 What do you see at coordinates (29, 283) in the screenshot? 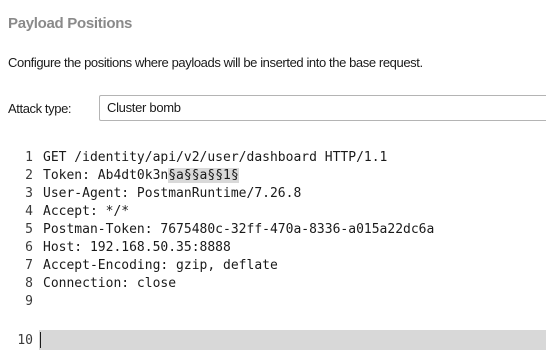
I see `line-number: 8` at bounding box center [29, 283].